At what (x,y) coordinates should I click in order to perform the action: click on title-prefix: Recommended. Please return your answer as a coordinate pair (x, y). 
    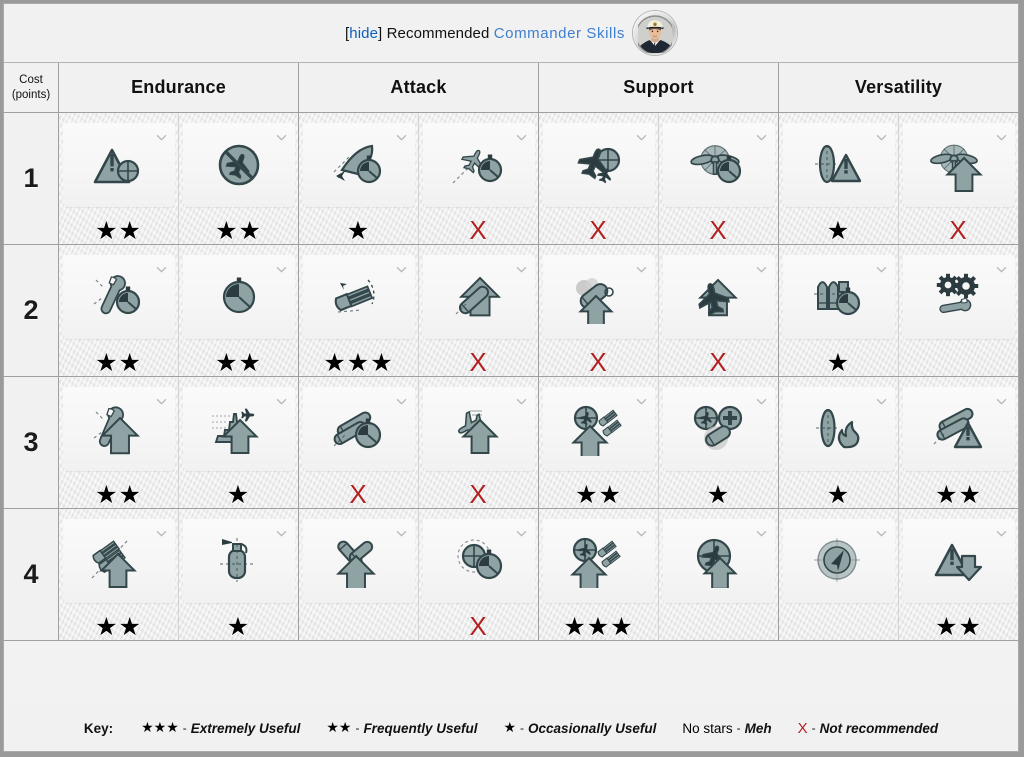
    Looking at the image, I should click on (438, 33).